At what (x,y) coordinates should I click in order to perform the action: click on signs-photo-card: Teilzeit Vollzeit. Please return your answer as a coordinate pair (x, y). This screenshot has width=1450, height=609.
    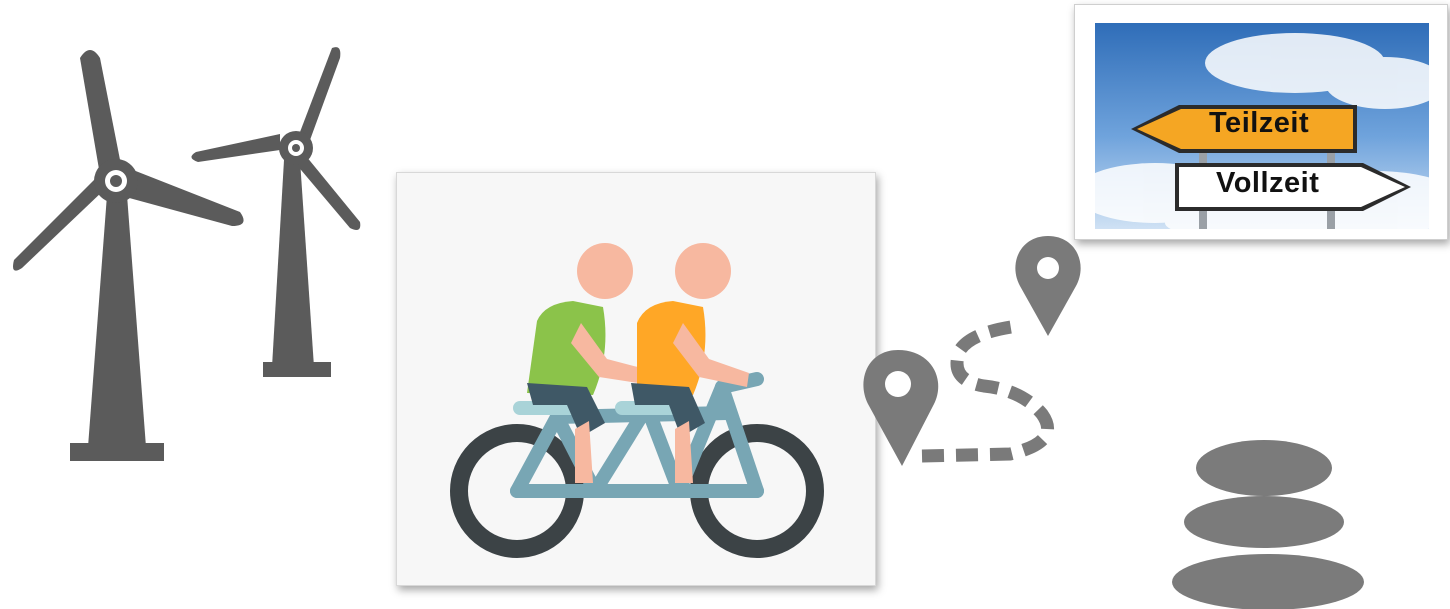
    Looking at the image, I should click on (1261, 122).